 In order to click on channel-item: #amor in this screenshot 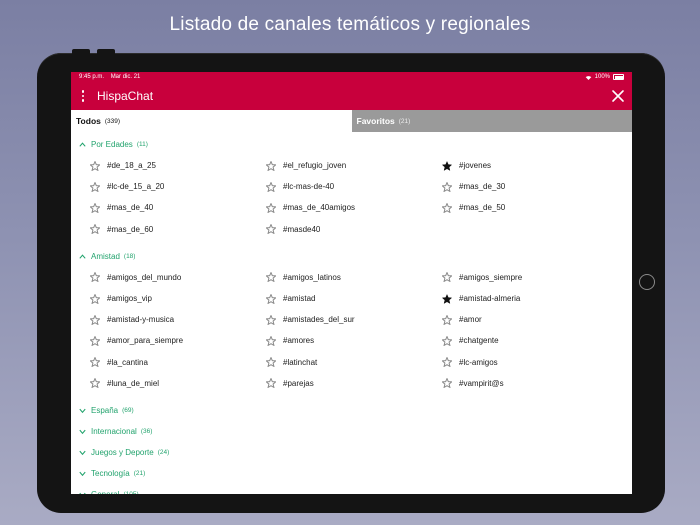, I will do `click(530, 319)`.